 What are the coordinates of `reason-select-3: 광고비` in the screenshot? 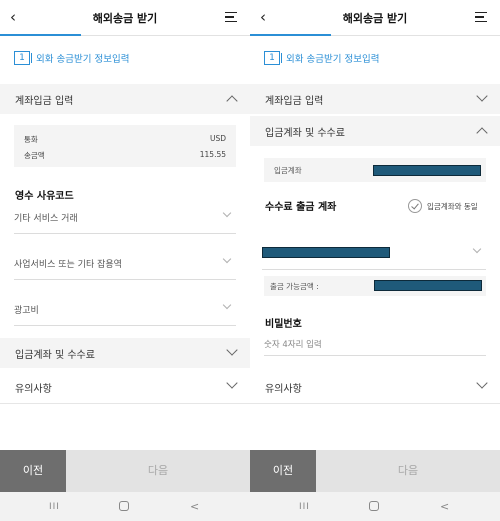 It's located at (125, 311).